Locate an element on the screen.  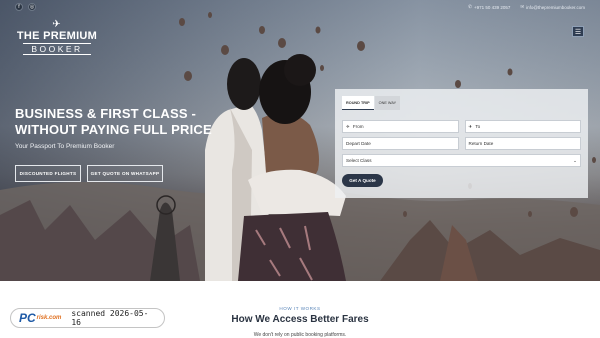
plane-icon: ✈ is located at coordinates (57, 24).